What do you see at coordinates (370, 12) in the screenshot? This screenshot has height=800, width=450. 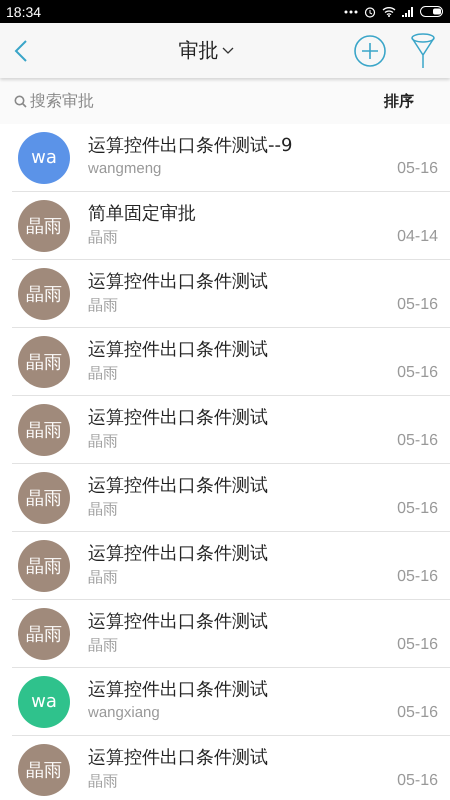 I see `alarm-icon` at bounding box center [370, 12].